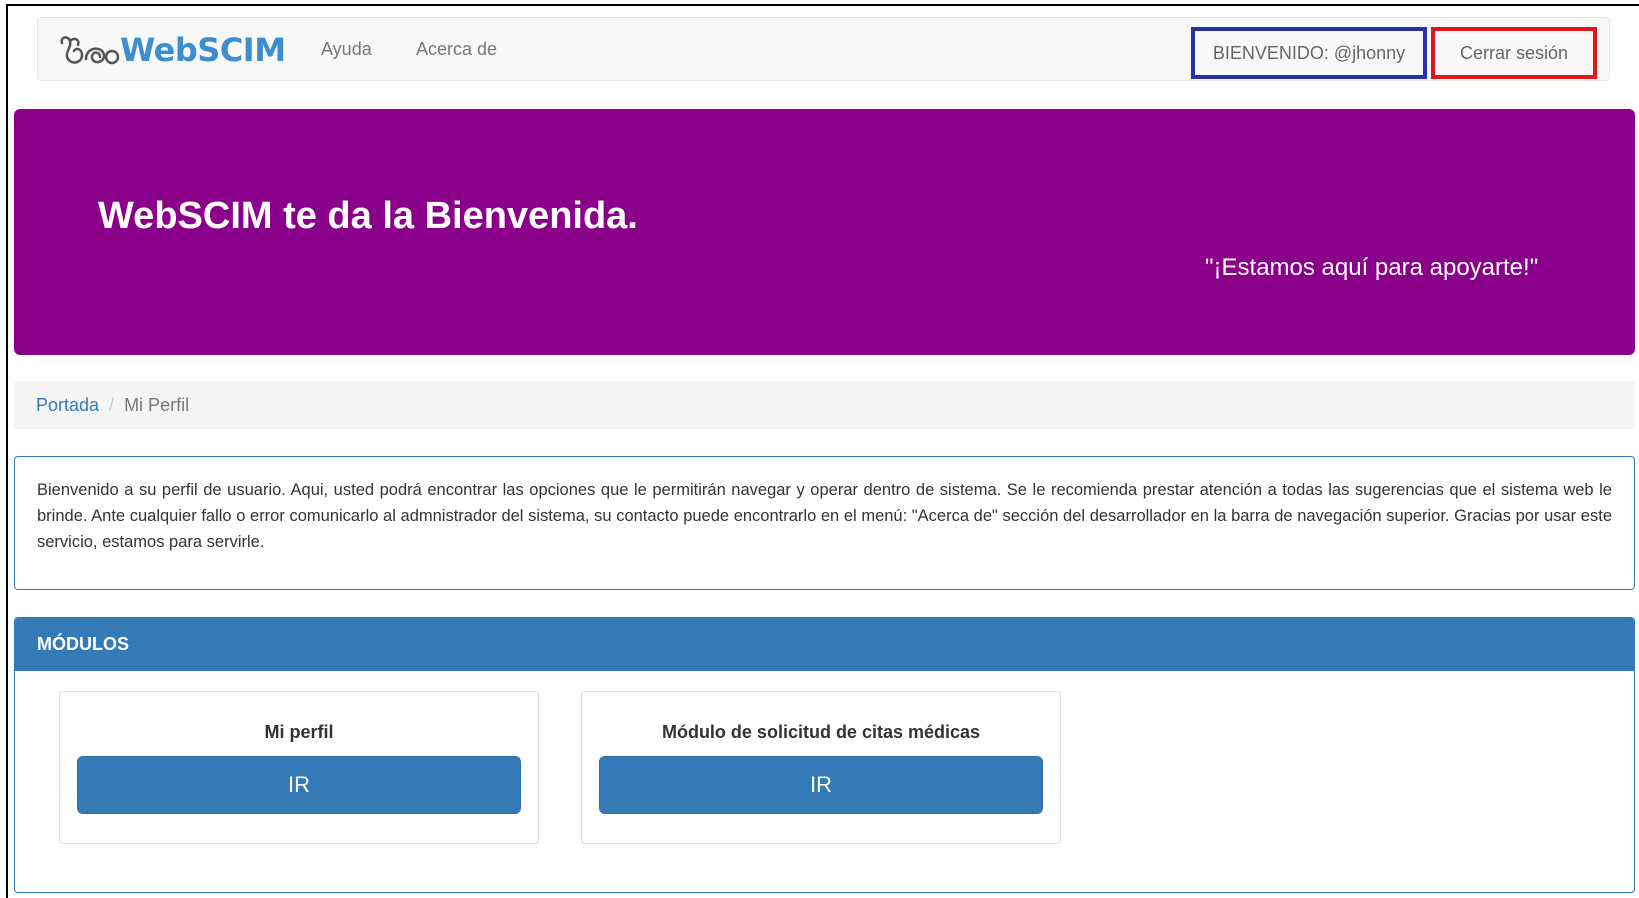  What do you see at coordinates (90, 50) in the screenshot?
I see `stethoscope-logo-icon` at bounding box center [90, 50].